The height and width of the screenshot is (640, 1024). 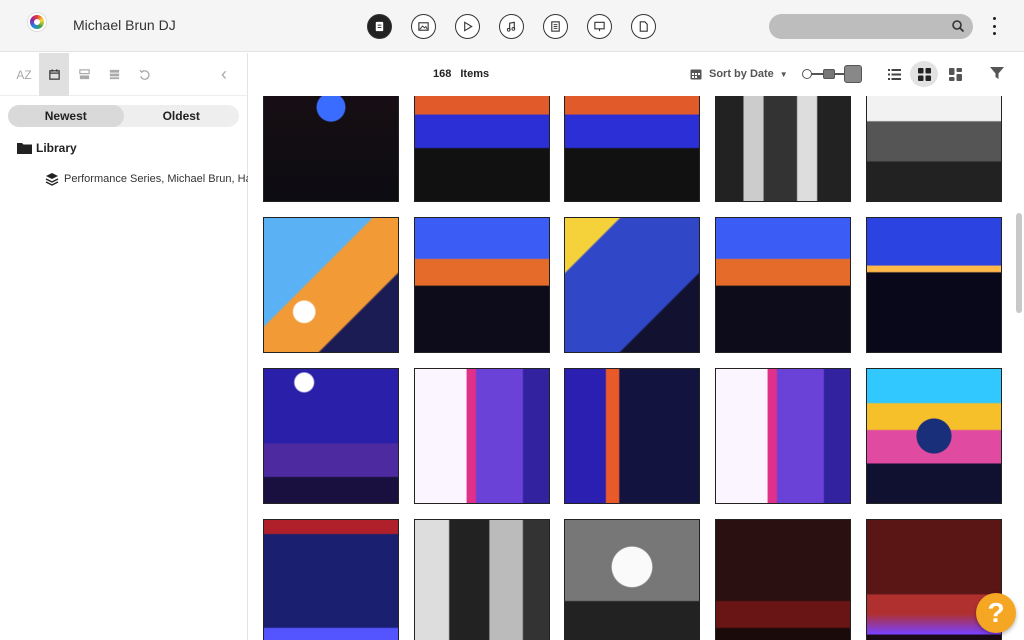 What do you see at coordinates (442, 74) in the screenshot?
I see `item-count-value: 168` at bounding box center [442, 74].